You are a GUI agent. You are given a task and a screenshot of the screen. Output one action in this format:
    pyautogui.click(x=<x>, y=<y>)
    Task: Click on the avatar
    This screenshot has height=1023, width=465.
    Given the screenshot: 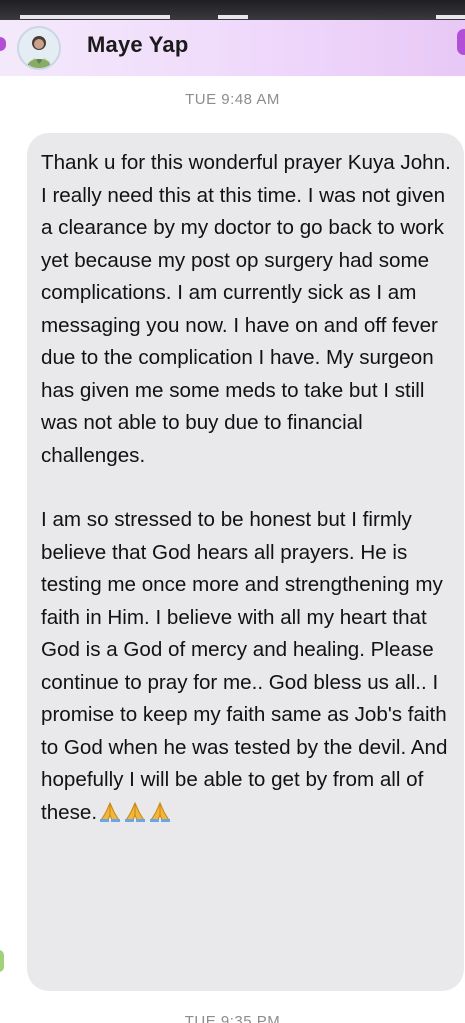 What is the action you would take?
    pyautogui.click(x=39, y=48)
    